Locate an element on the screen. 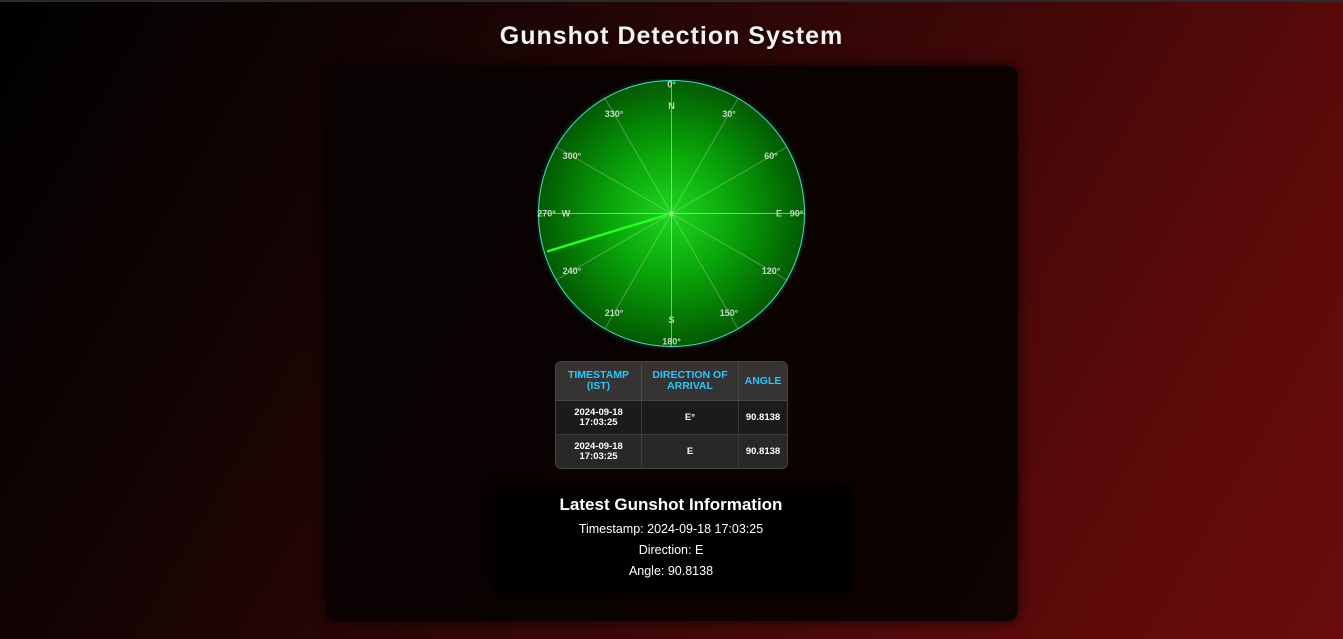  radar-degree-label: 0° is located at coordinates (671, 85).